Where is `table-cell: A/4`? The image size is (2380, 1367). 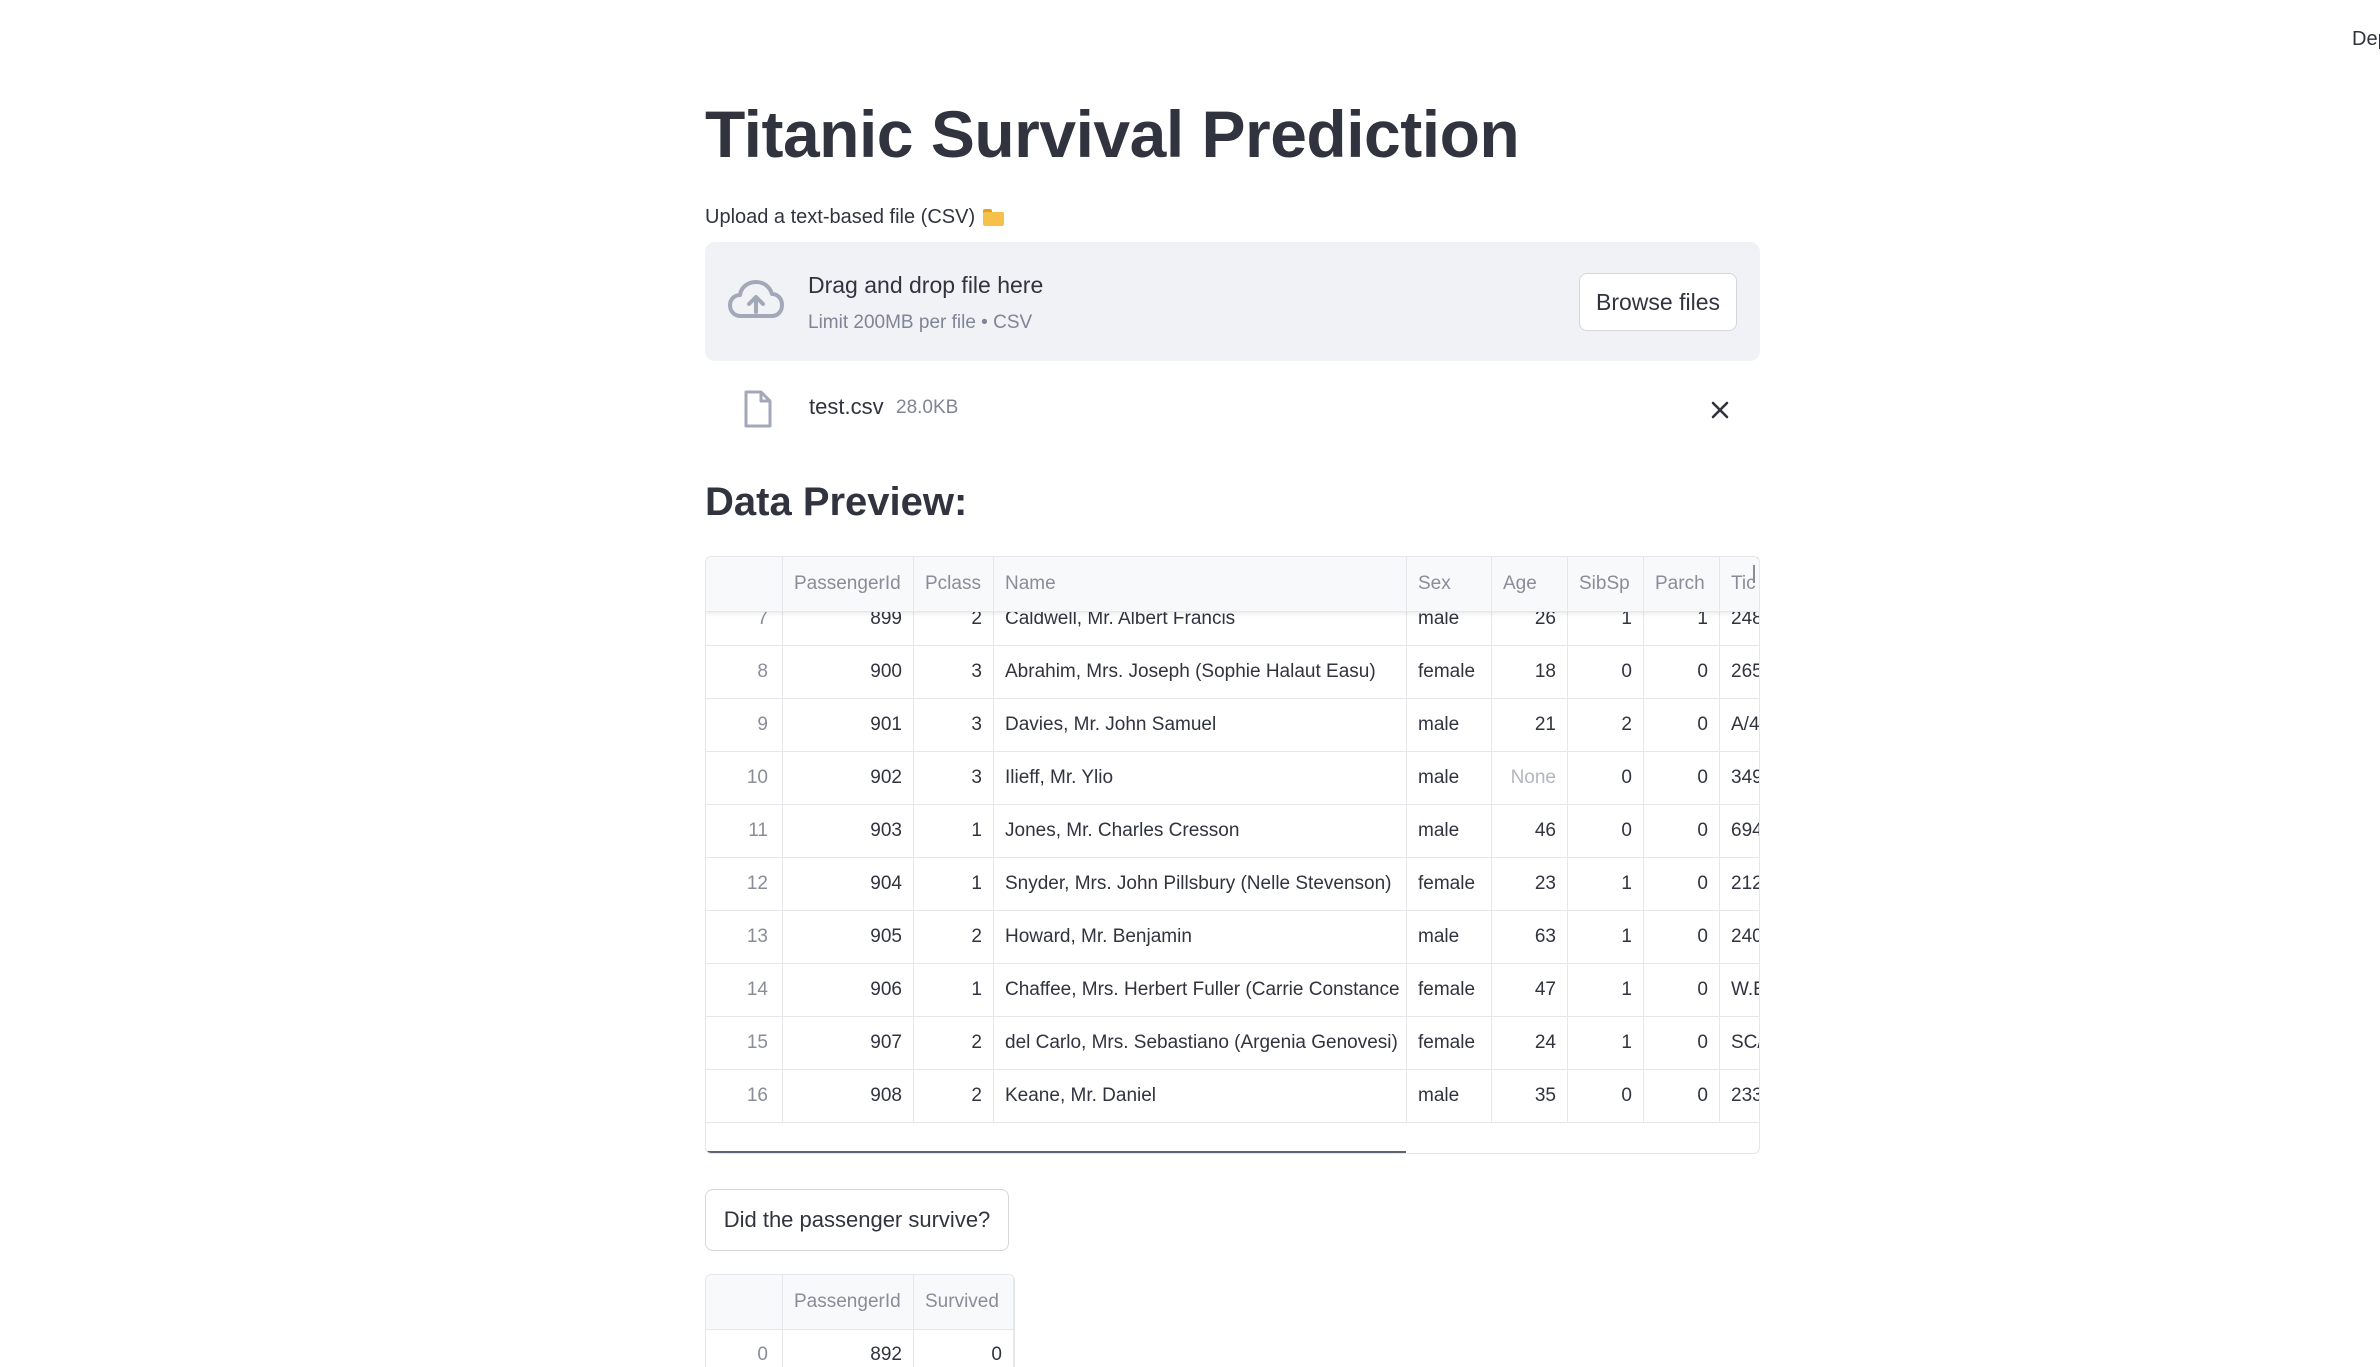
table-cell: A/4 is located at coordinates (1739, 725).